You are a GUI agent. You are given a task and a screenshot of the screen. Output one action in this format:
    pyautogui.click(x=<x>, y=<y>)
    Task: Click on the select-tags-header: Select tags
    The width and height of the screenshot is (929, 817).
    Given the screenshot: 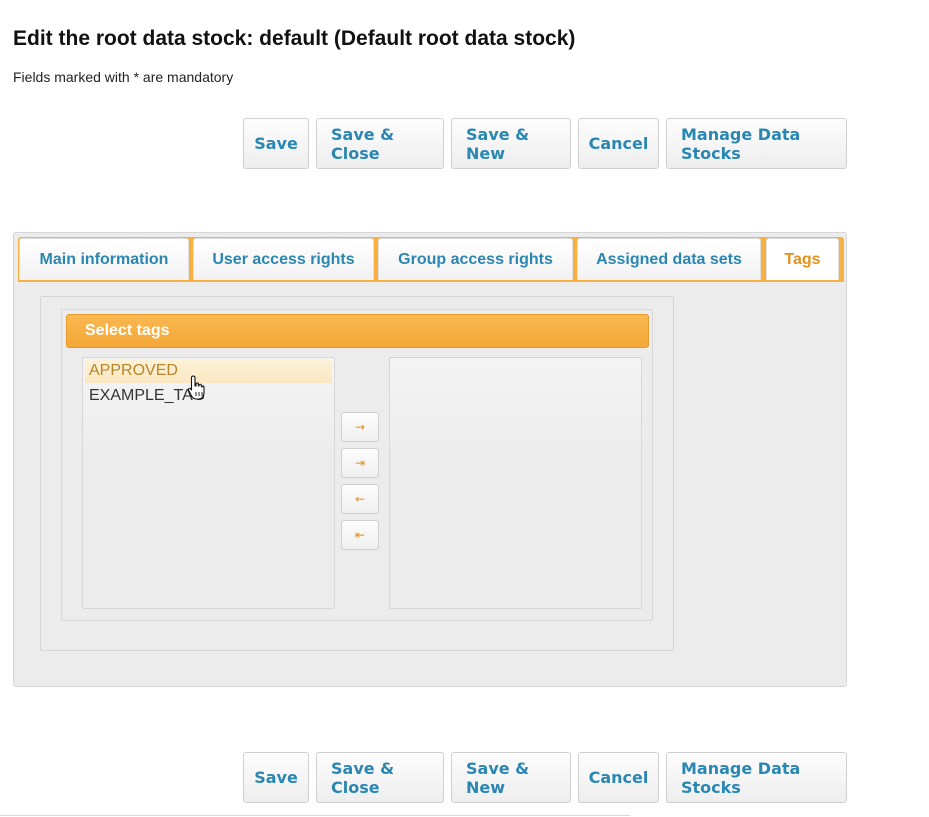 What is the action you would take?
    pyautogui.click(x=357, y=331)
    